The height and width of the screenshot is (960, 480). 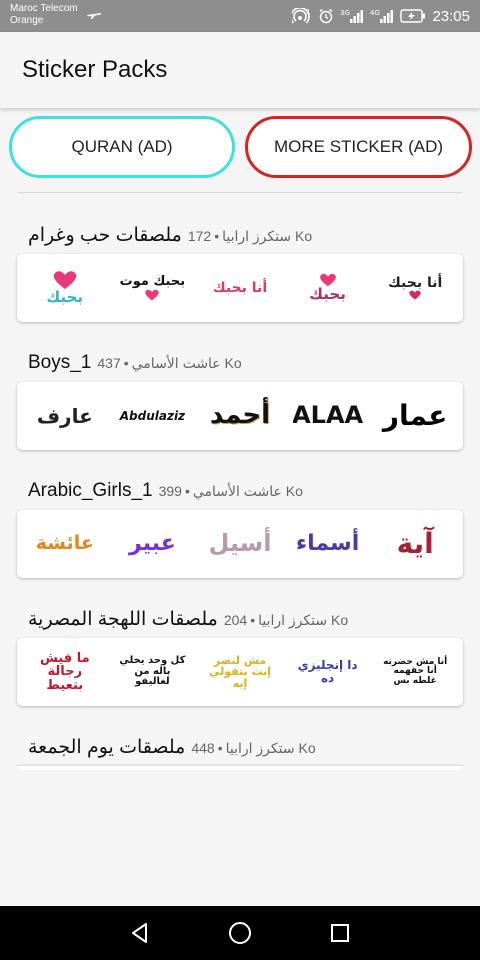 What do you see at coordinates (64, 671) in the screenshot?
I see `sticker-preview: ما فيش رجالة بتعيط` at bounding box center [64, 671].